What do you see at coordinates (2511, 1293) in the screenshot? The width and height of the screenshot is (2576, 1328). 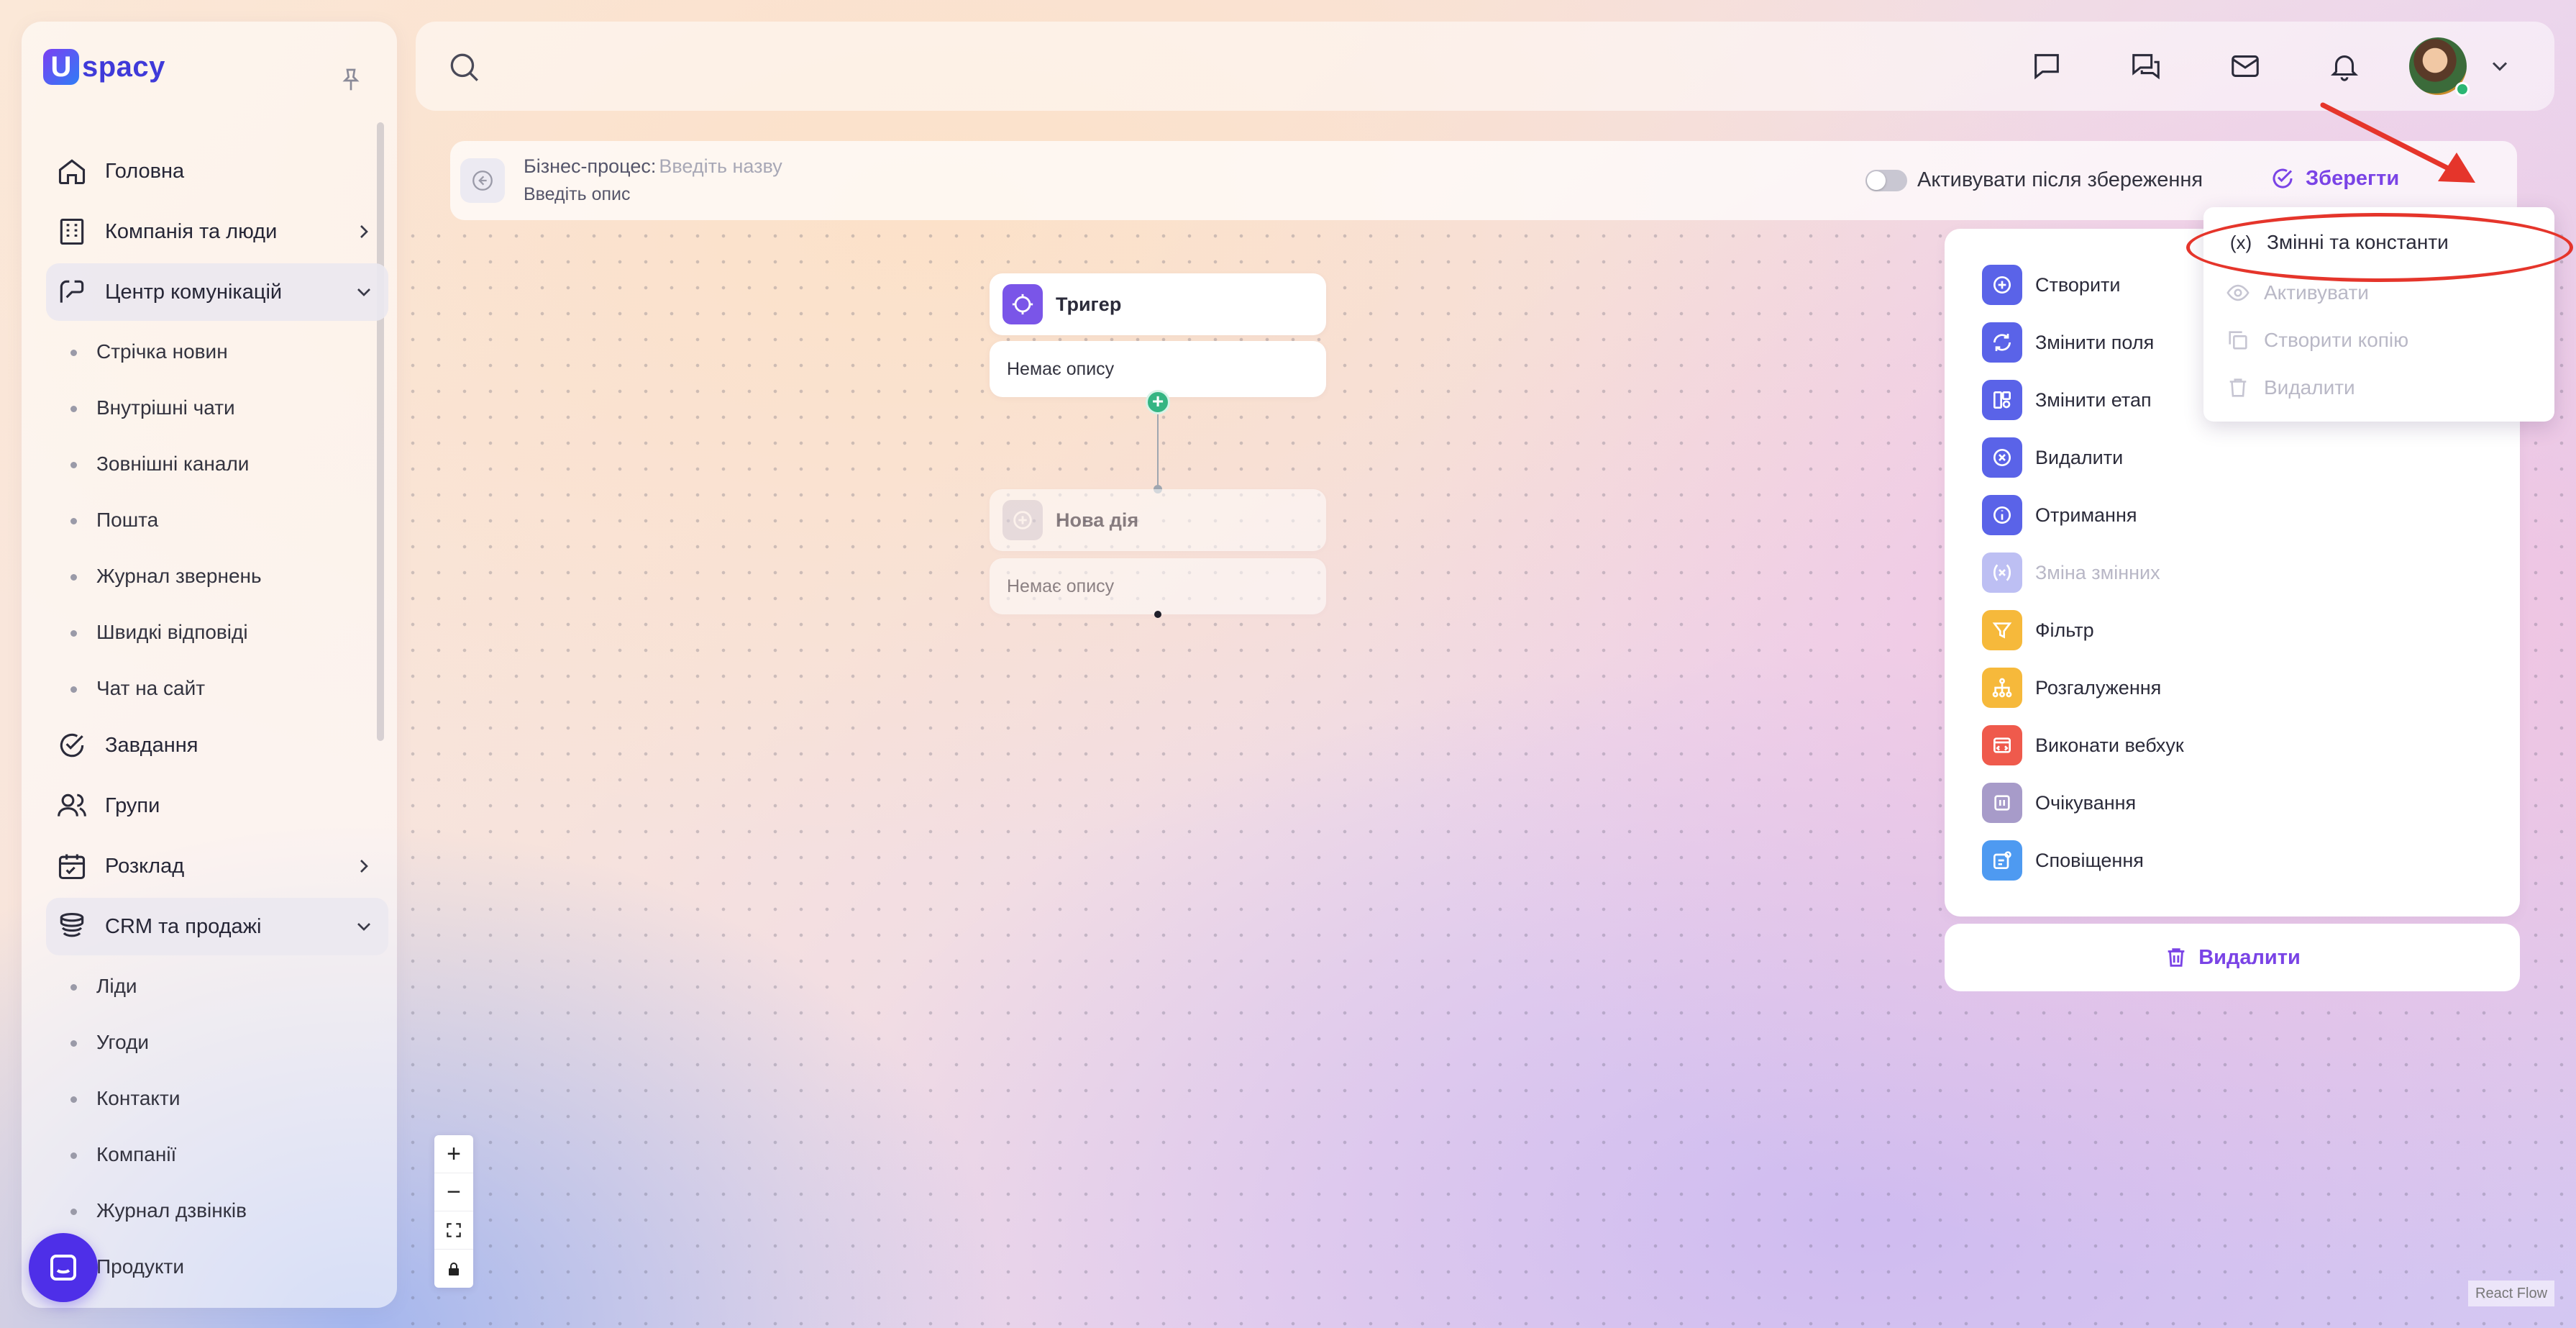 I see `react-flow-attribution: React Flow` at bounding box center [2511, 1293].